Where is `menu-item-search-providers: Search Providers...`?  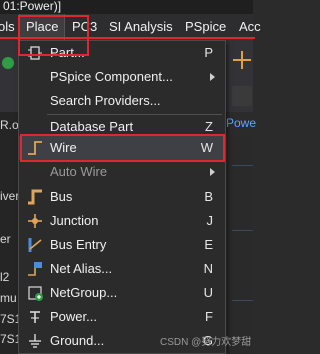 menu-item-search-providers: Search Providers... is located at coordinates (122, 101).